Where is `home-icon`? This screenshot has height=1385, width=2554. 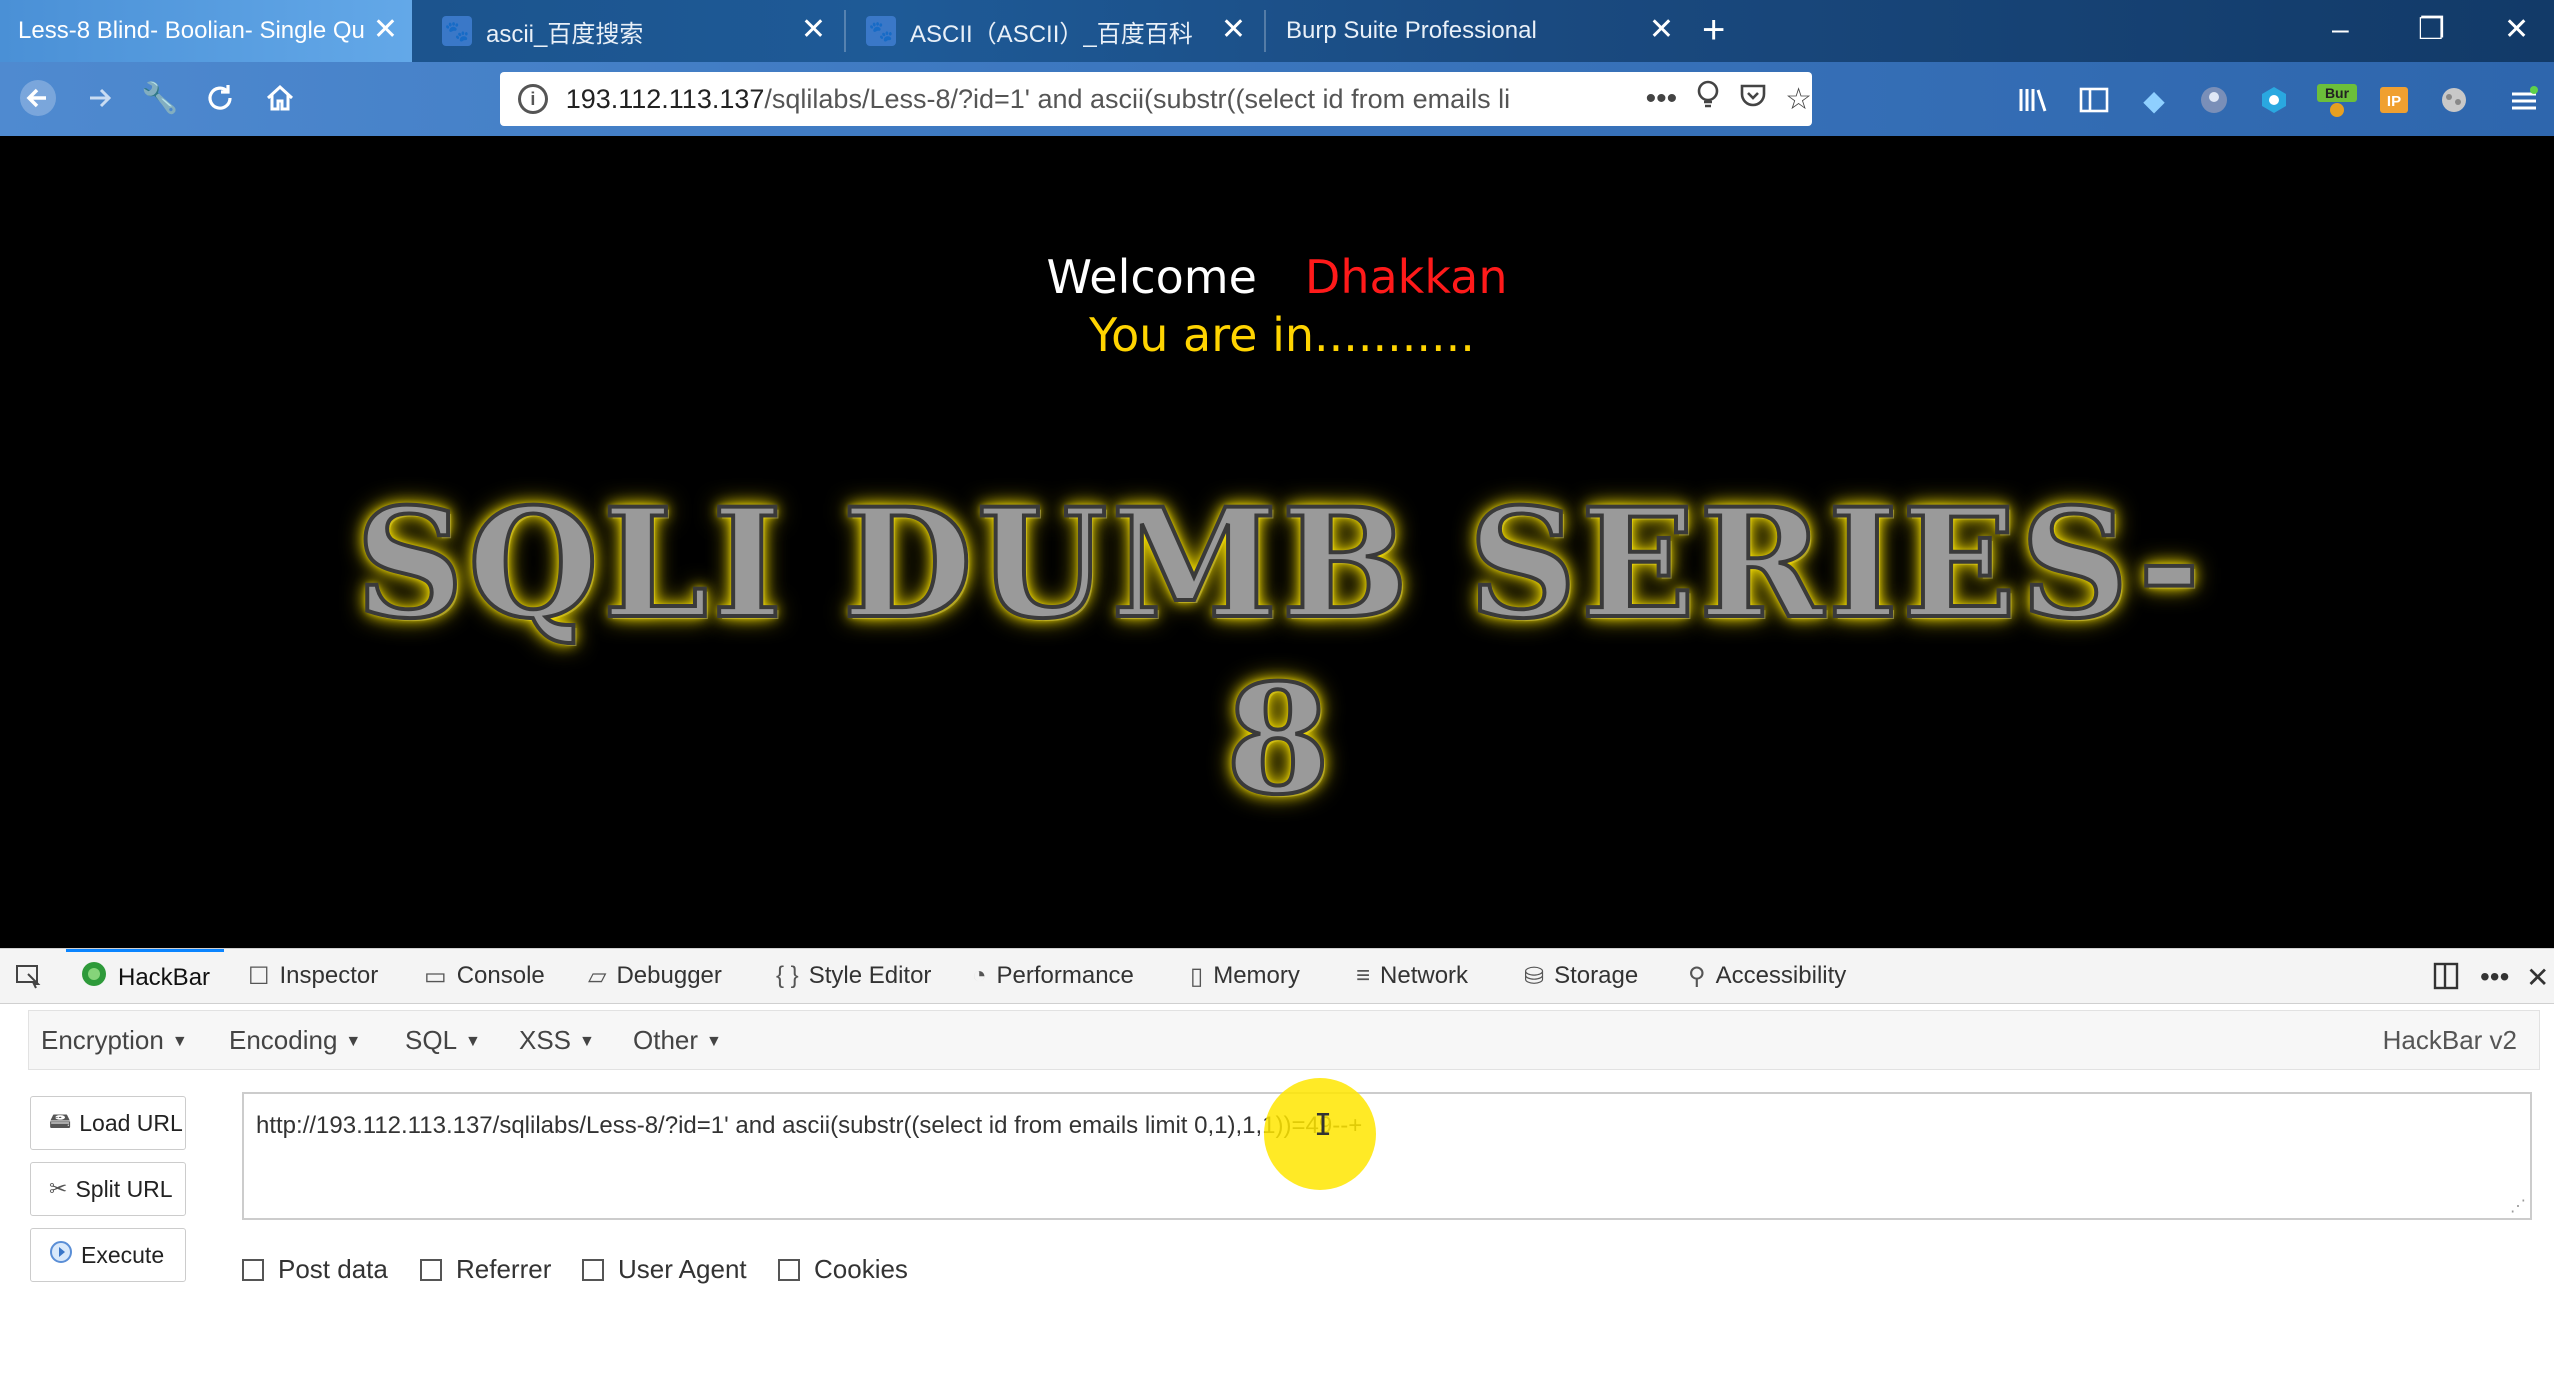
home-icon is located at coordinates (280, 98).